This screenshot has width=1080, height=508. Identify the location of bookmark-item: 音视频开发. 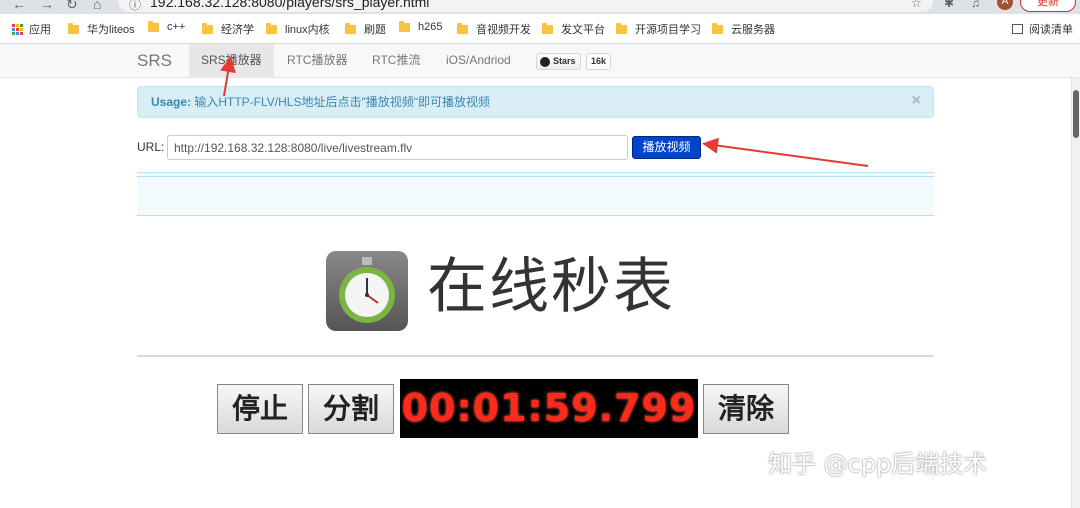
(494, 29).